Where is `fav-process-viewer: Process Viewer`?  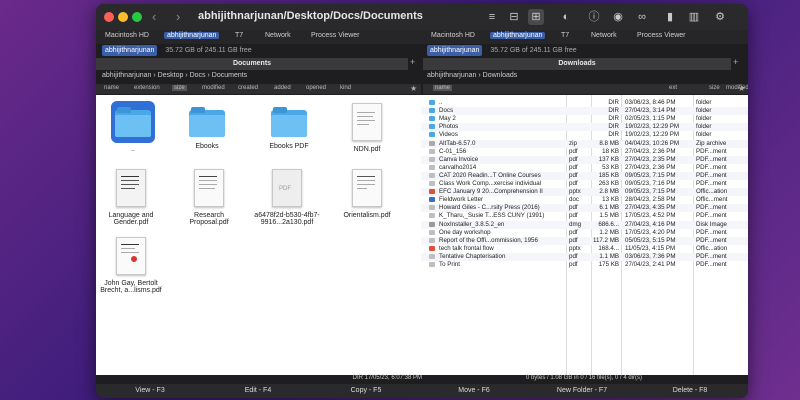 fav-process-viewer: Process Viewer is located at coordinates (335, 35).